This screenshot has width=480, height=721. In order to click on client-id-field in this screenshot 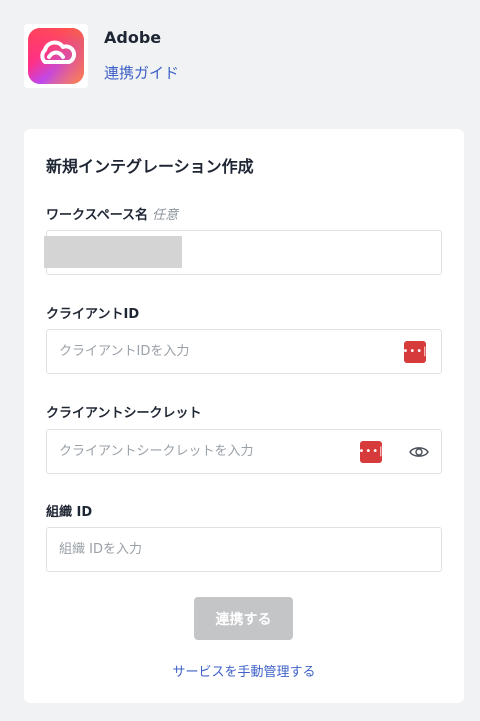, I will do `click(219, 351)`.